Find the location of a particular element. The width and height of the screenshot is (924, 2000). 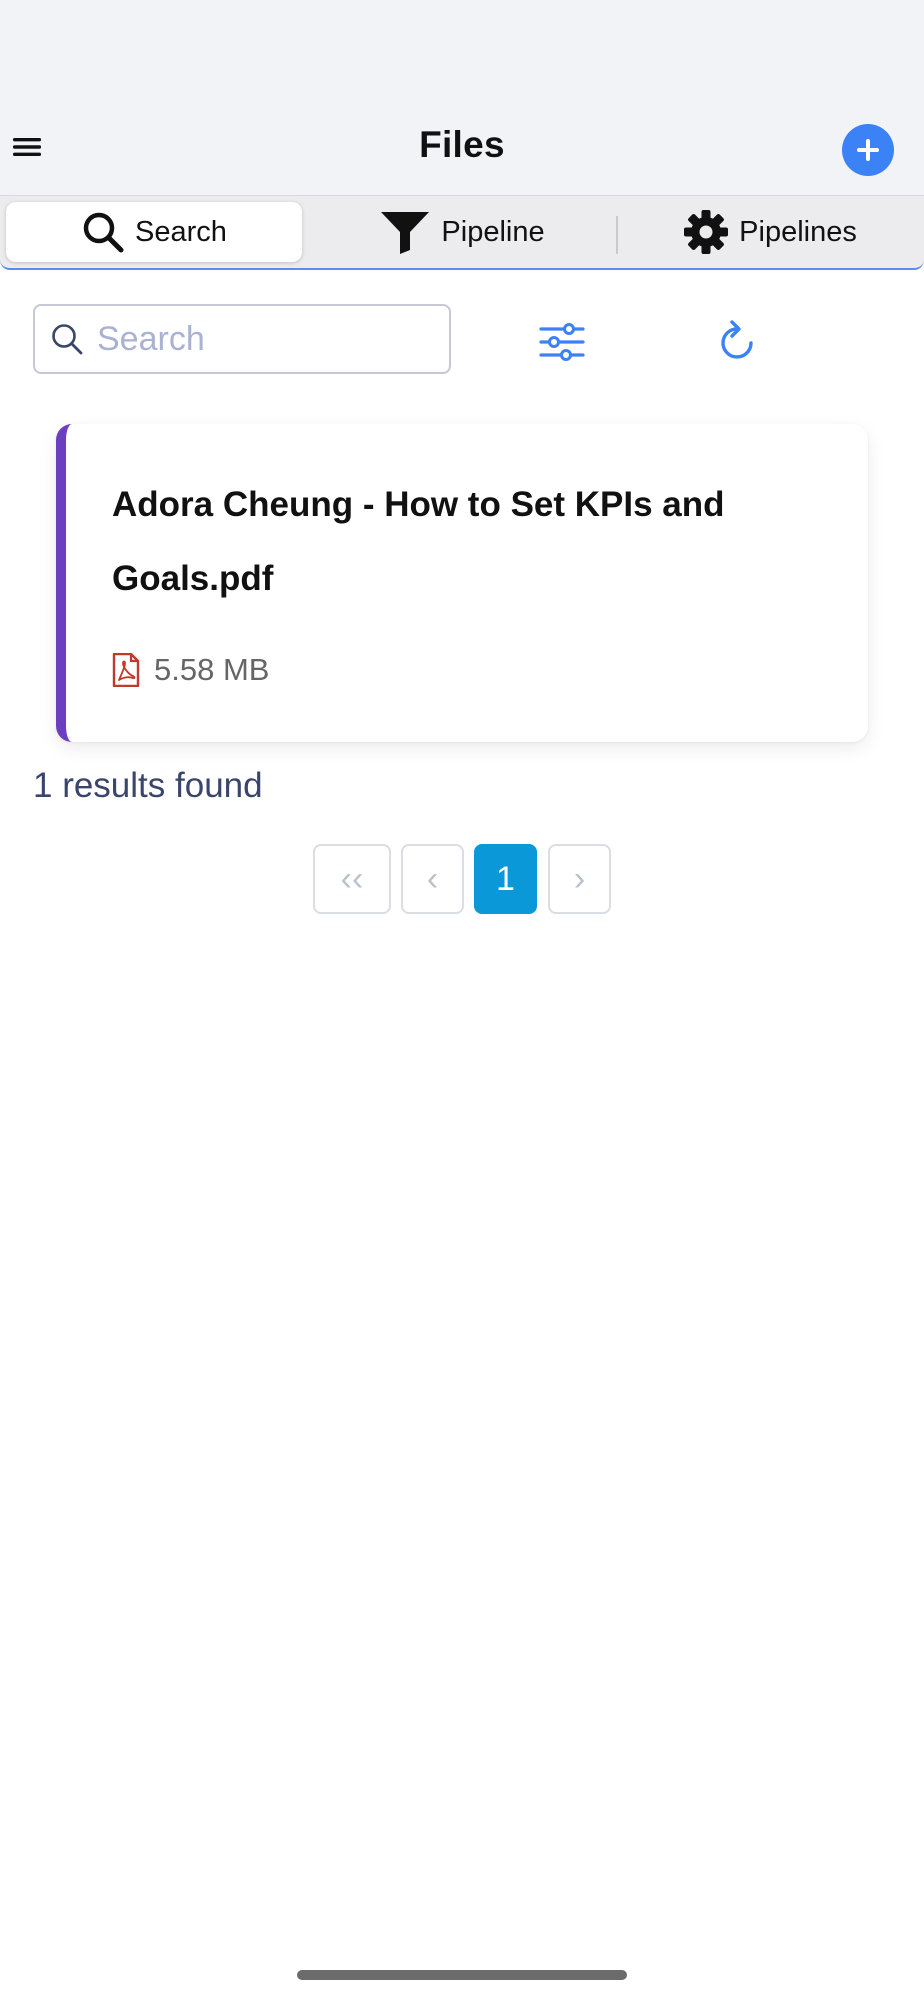

funnel-icon is located at coordinates (405, 233).